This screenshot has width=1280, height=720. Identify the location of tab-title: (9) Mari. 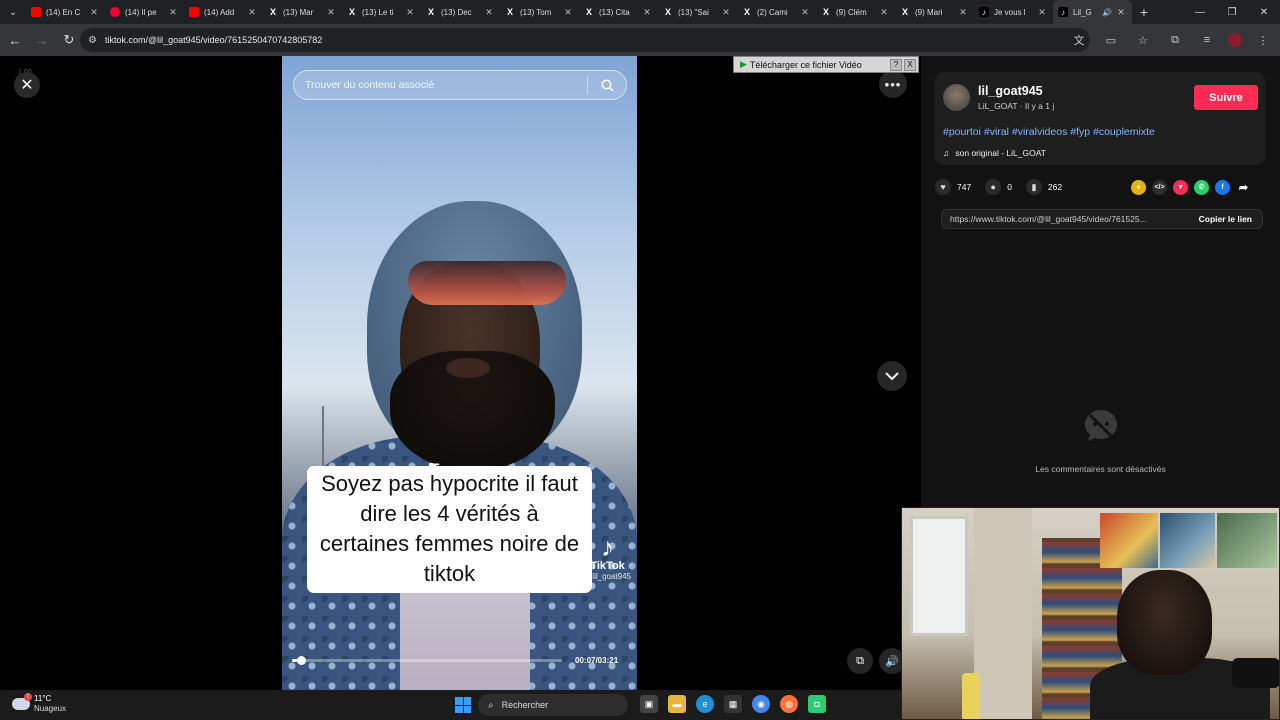
(936, 12).